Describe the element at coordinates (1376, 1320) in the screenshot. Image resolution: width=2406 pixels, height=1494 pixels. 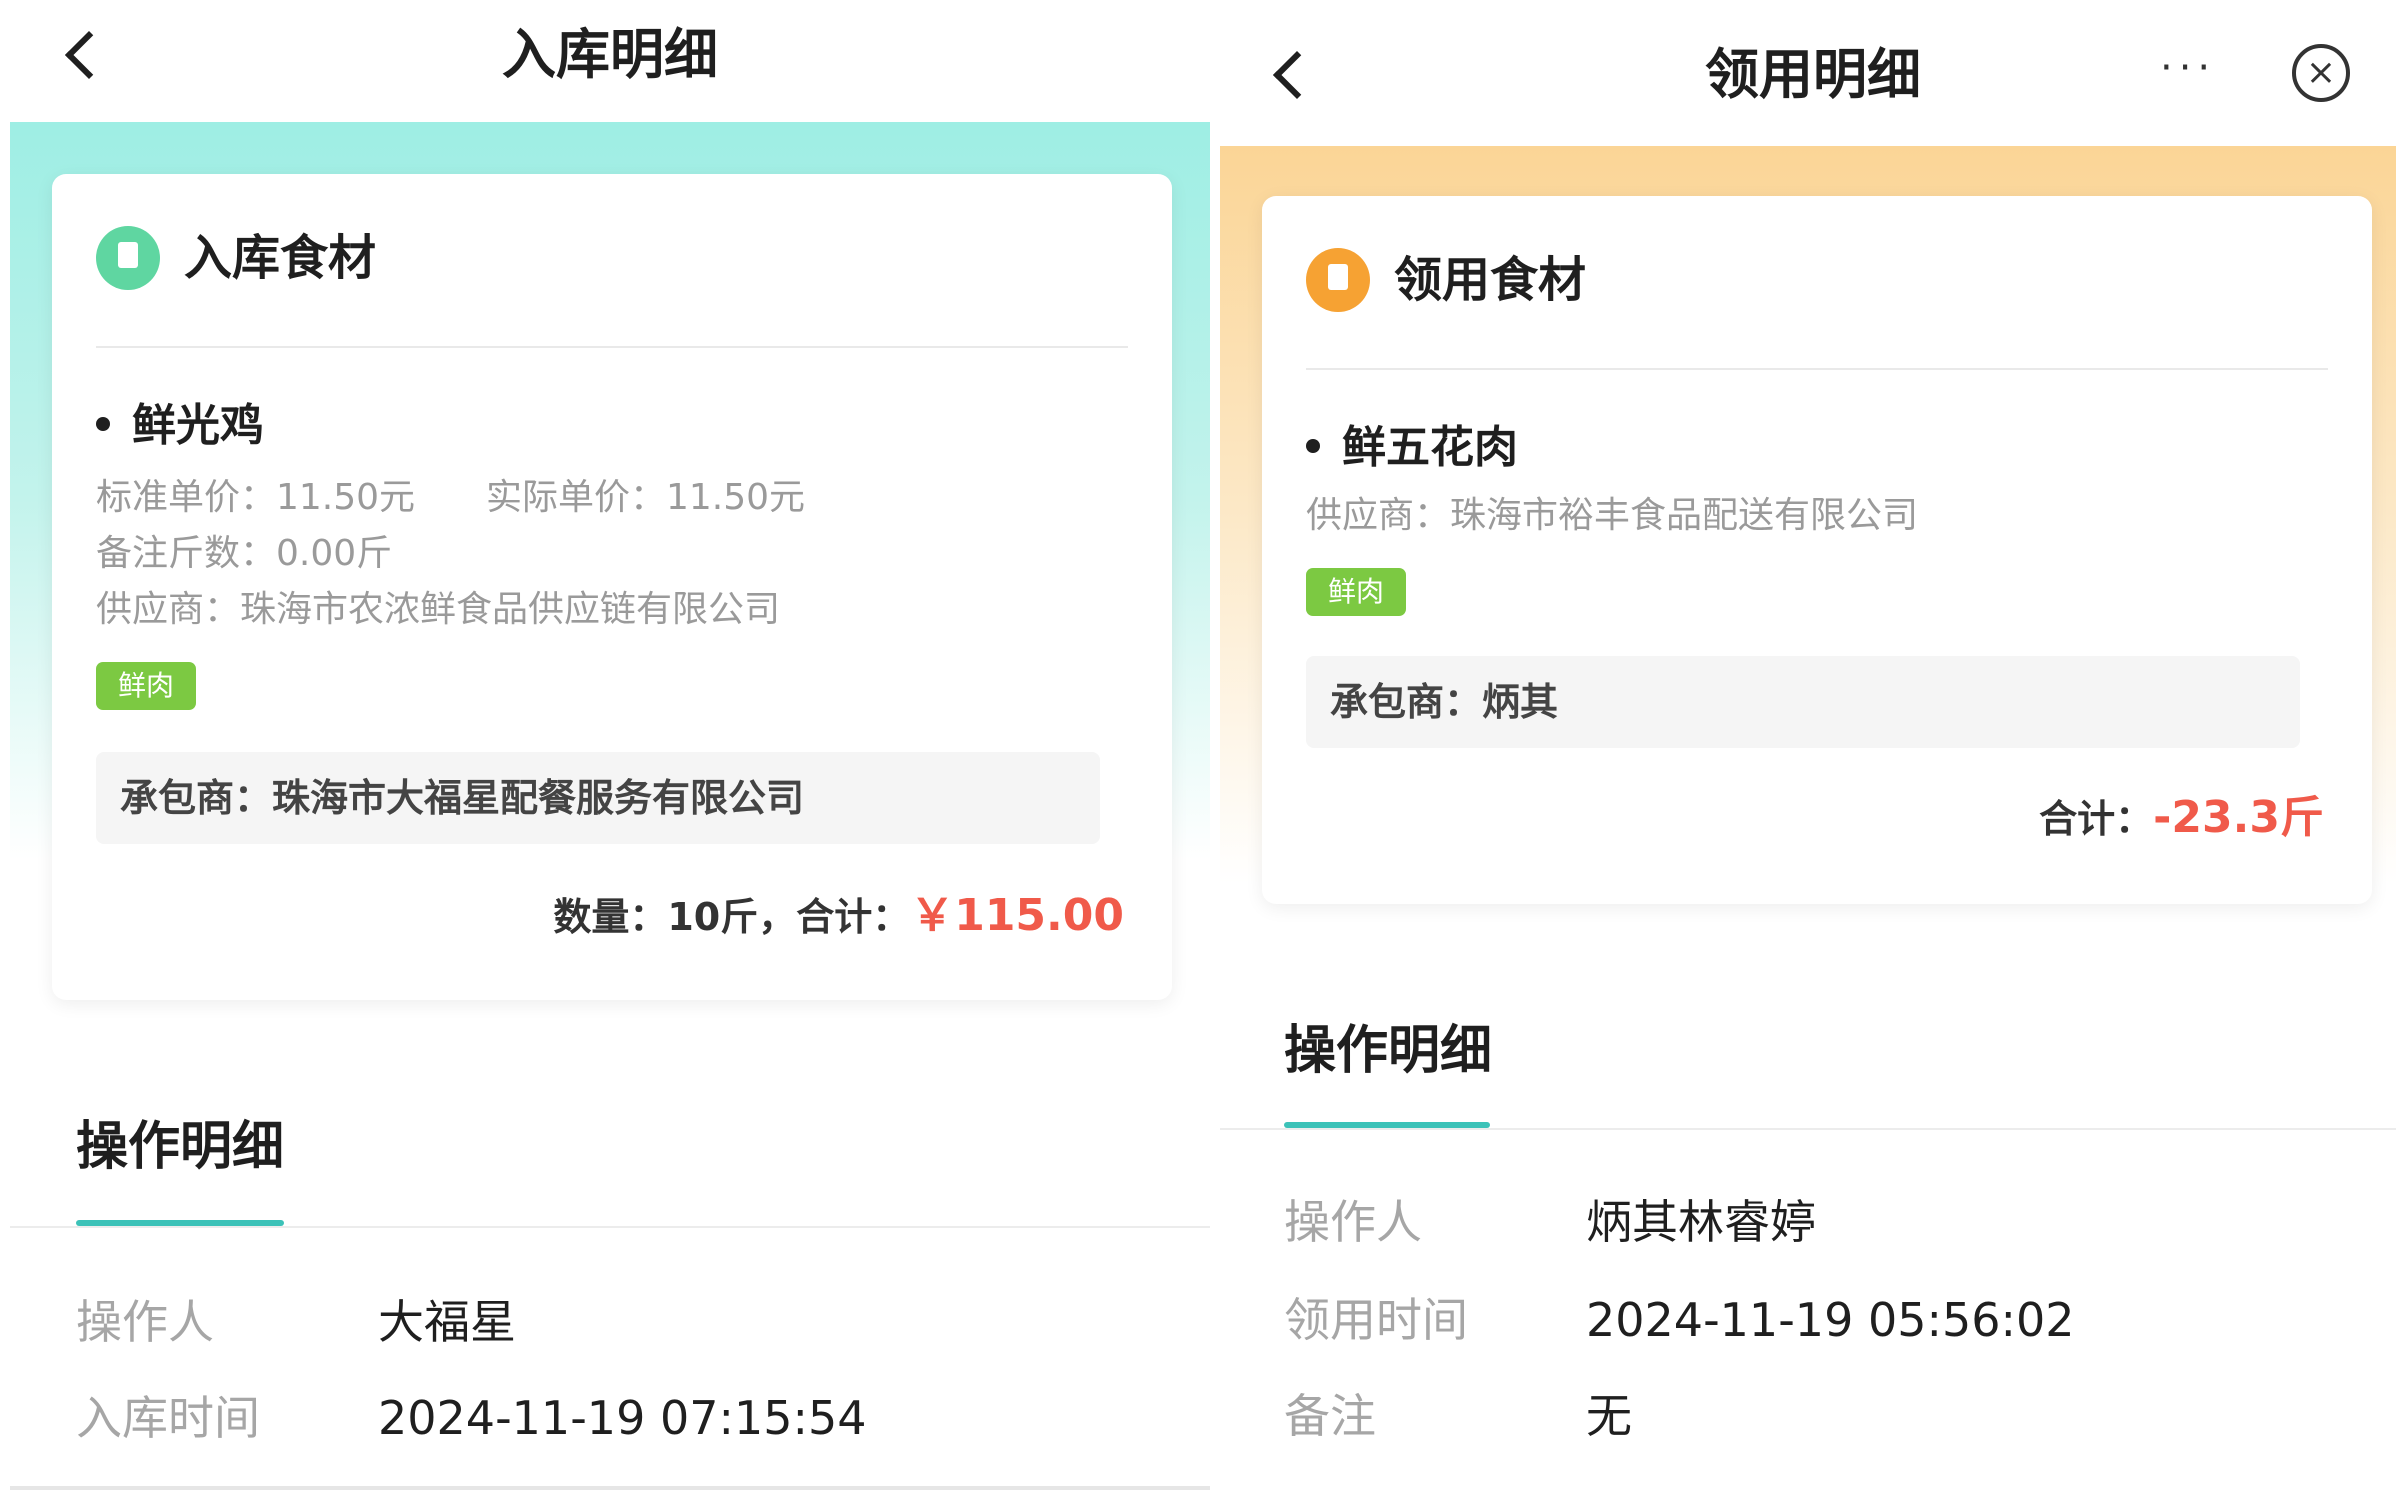
I see `time-label: 领用时间` at that location.